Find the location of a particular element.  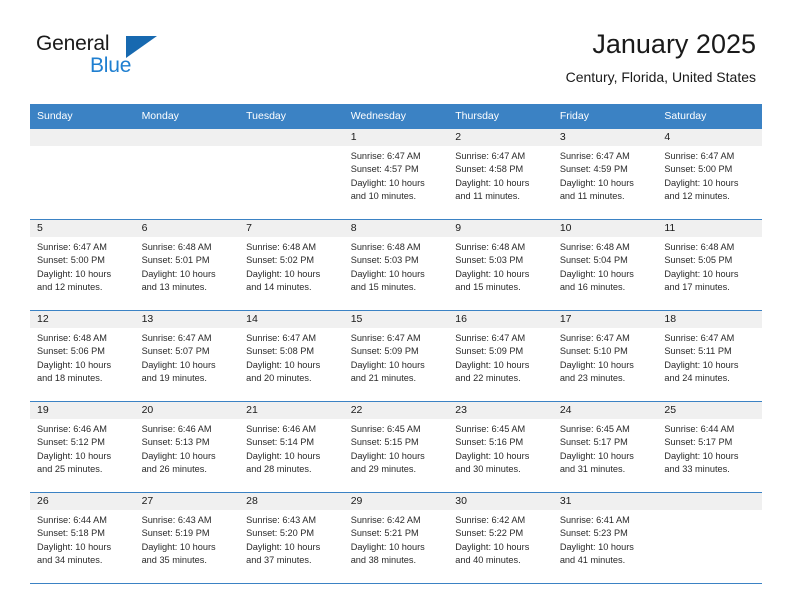

daylight-text: Daylight: 10 hours and 16 minutes. is located at coordinates (596, 280).